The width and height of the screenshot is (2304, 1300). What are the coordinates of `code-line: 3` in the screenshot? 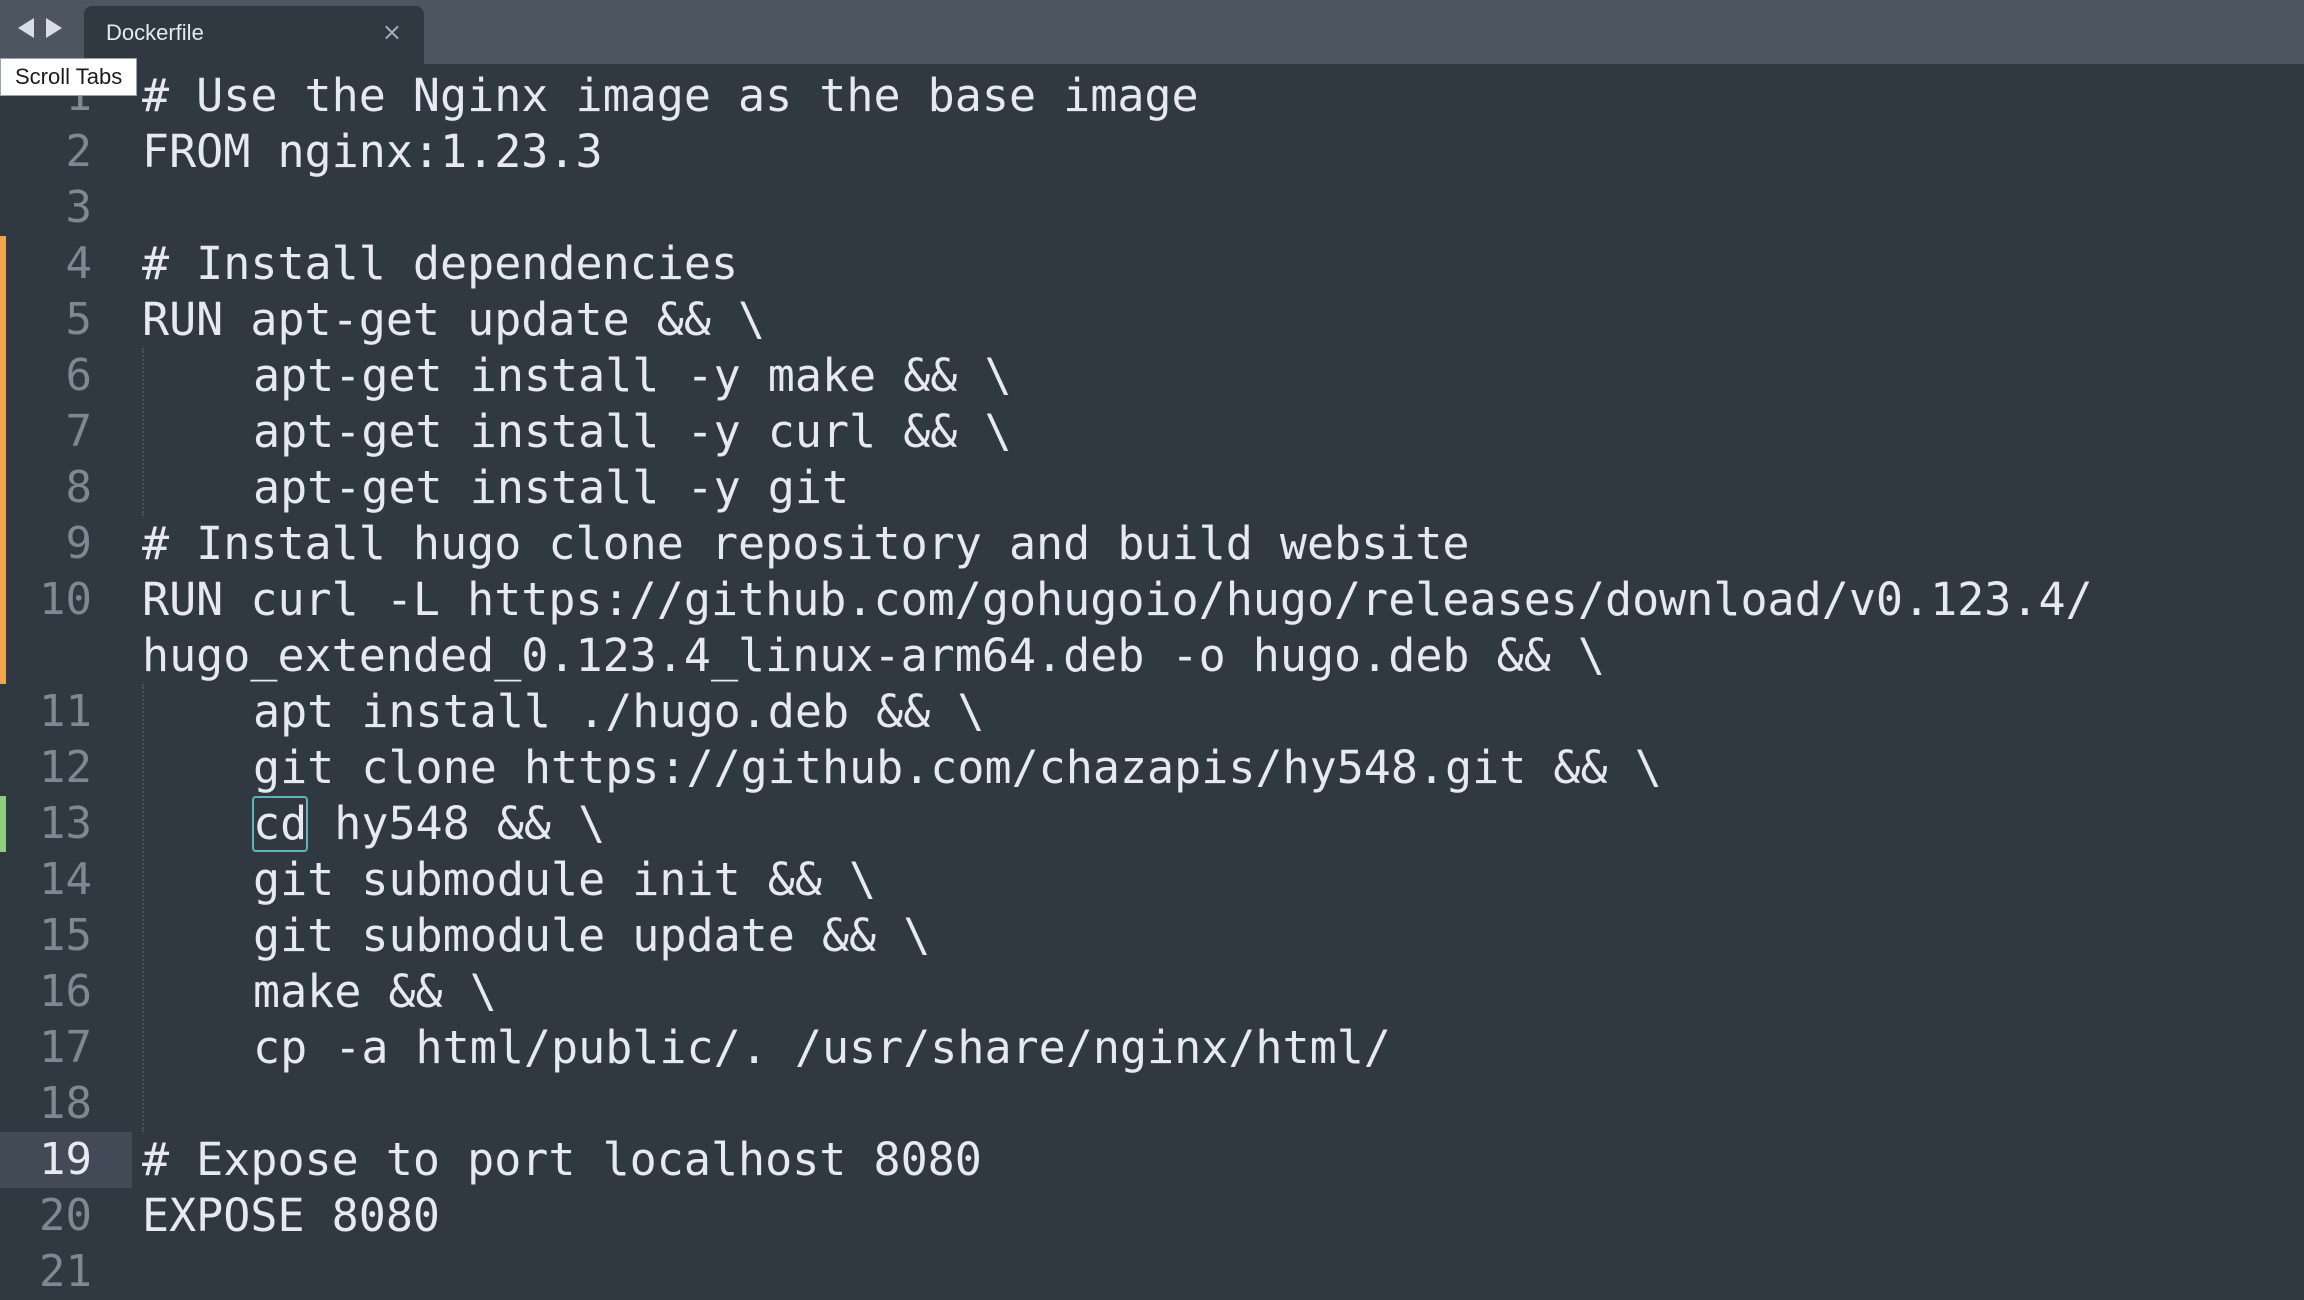 It's located at (1152, 208).